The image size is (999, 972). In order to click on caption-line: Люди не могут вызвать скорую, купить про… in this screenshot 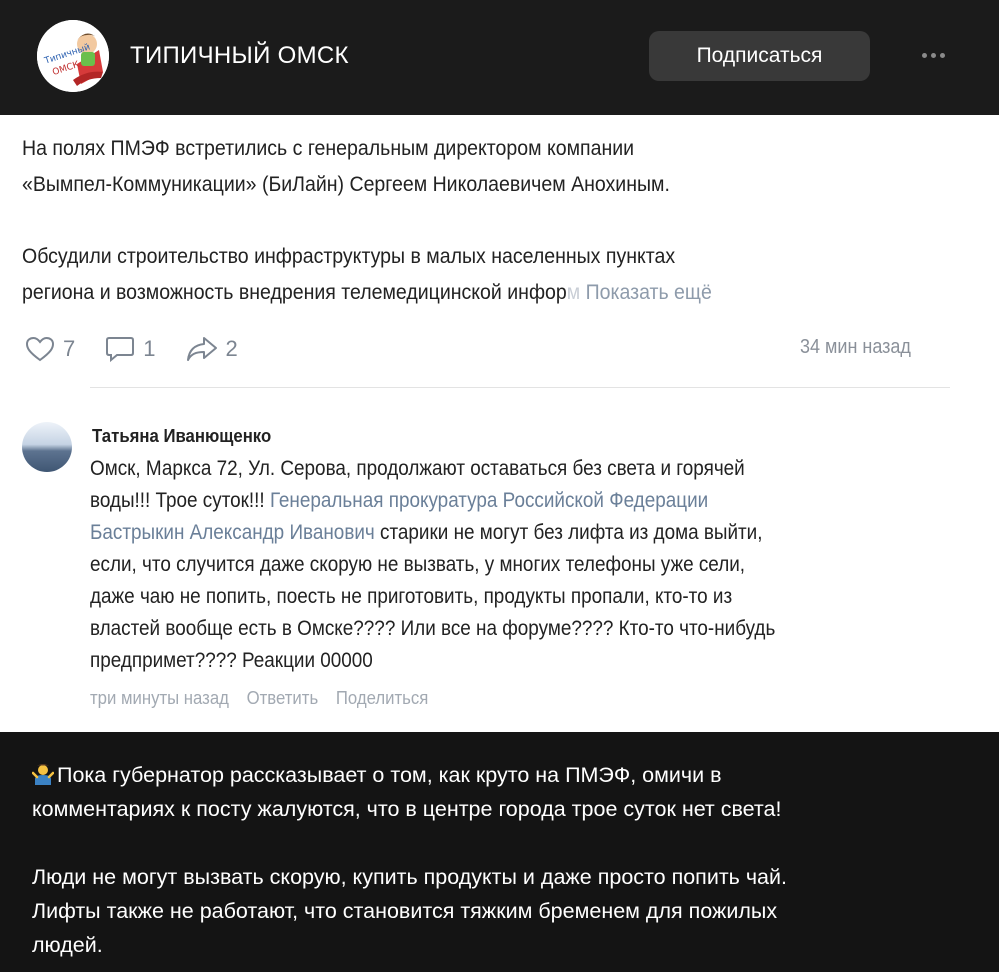, I will do `click(409, 877)`.